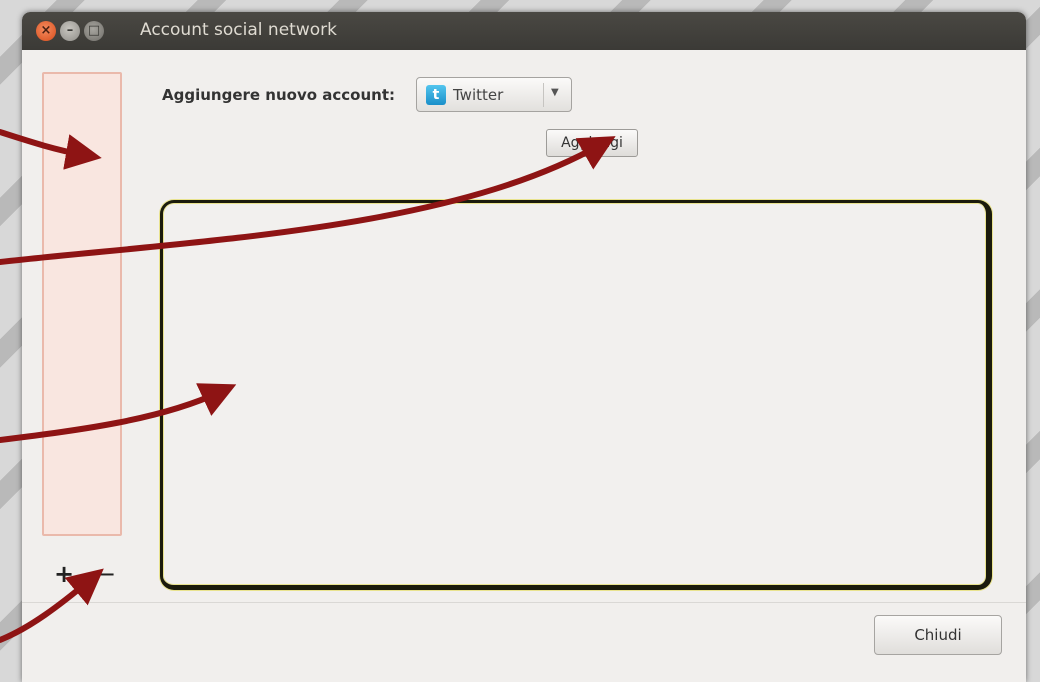 This screenshot has height=682, width=1040. I want to click on footer-divider, so click(524, 602).